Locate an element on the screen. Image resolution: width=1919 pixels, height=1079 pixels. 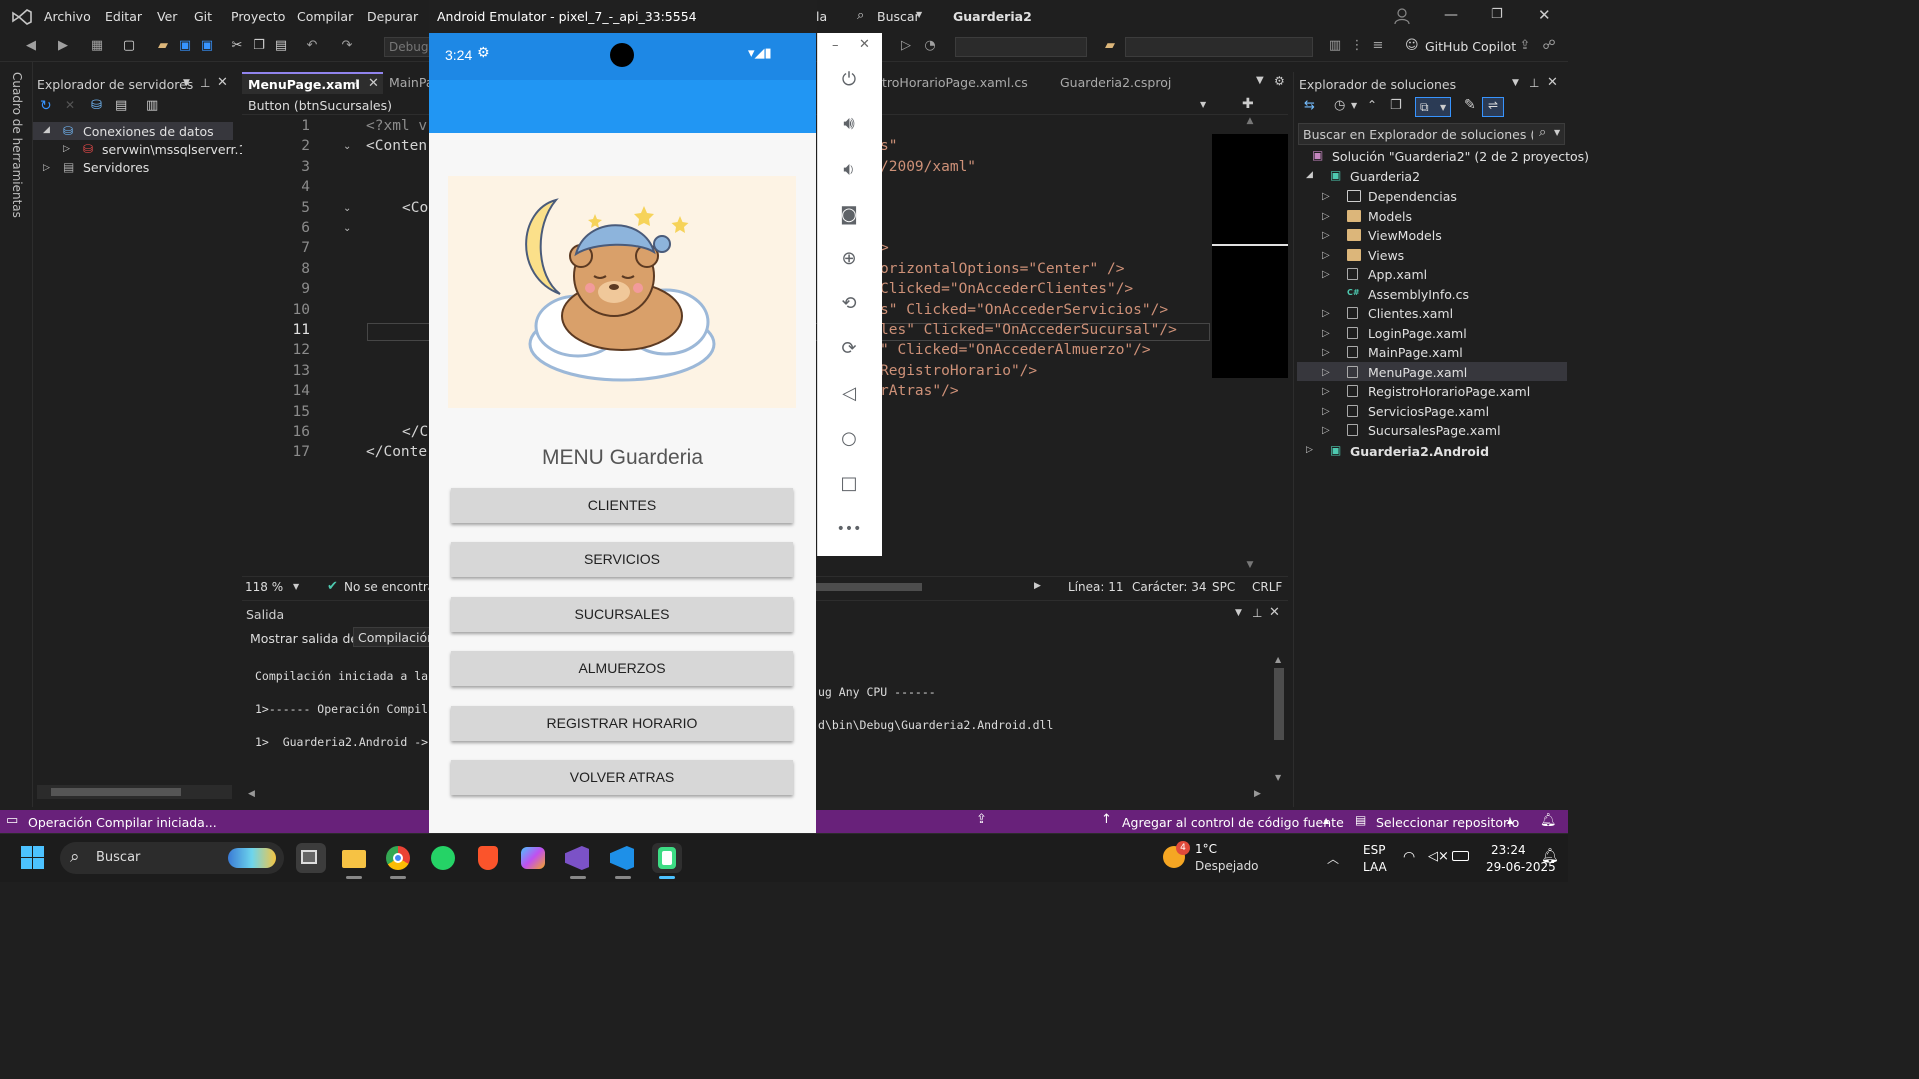
chrome-icon is located at coordinates (398, 858).